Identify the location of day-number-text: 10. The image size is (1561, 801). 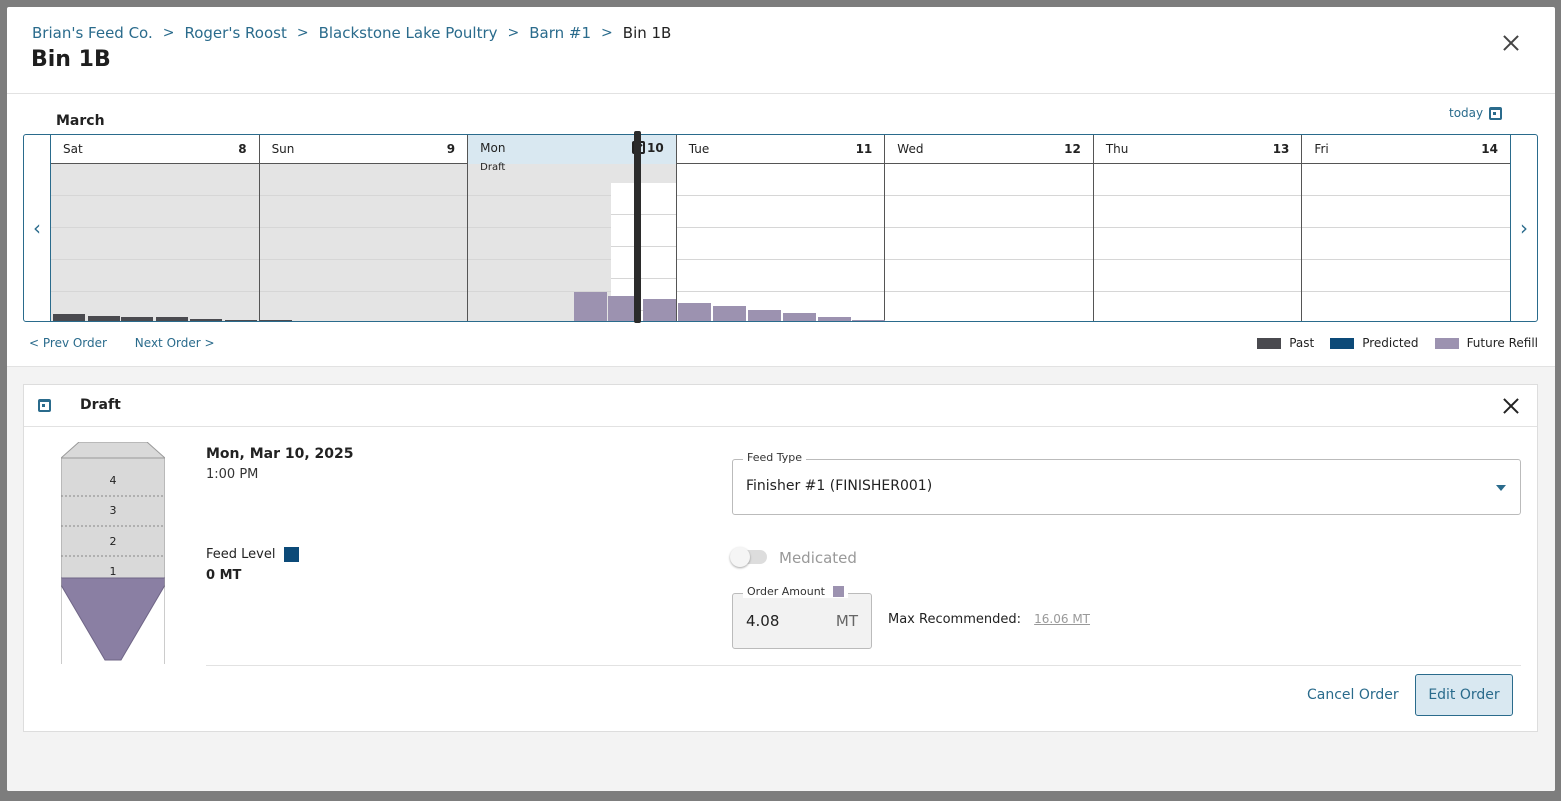
(655, 148).